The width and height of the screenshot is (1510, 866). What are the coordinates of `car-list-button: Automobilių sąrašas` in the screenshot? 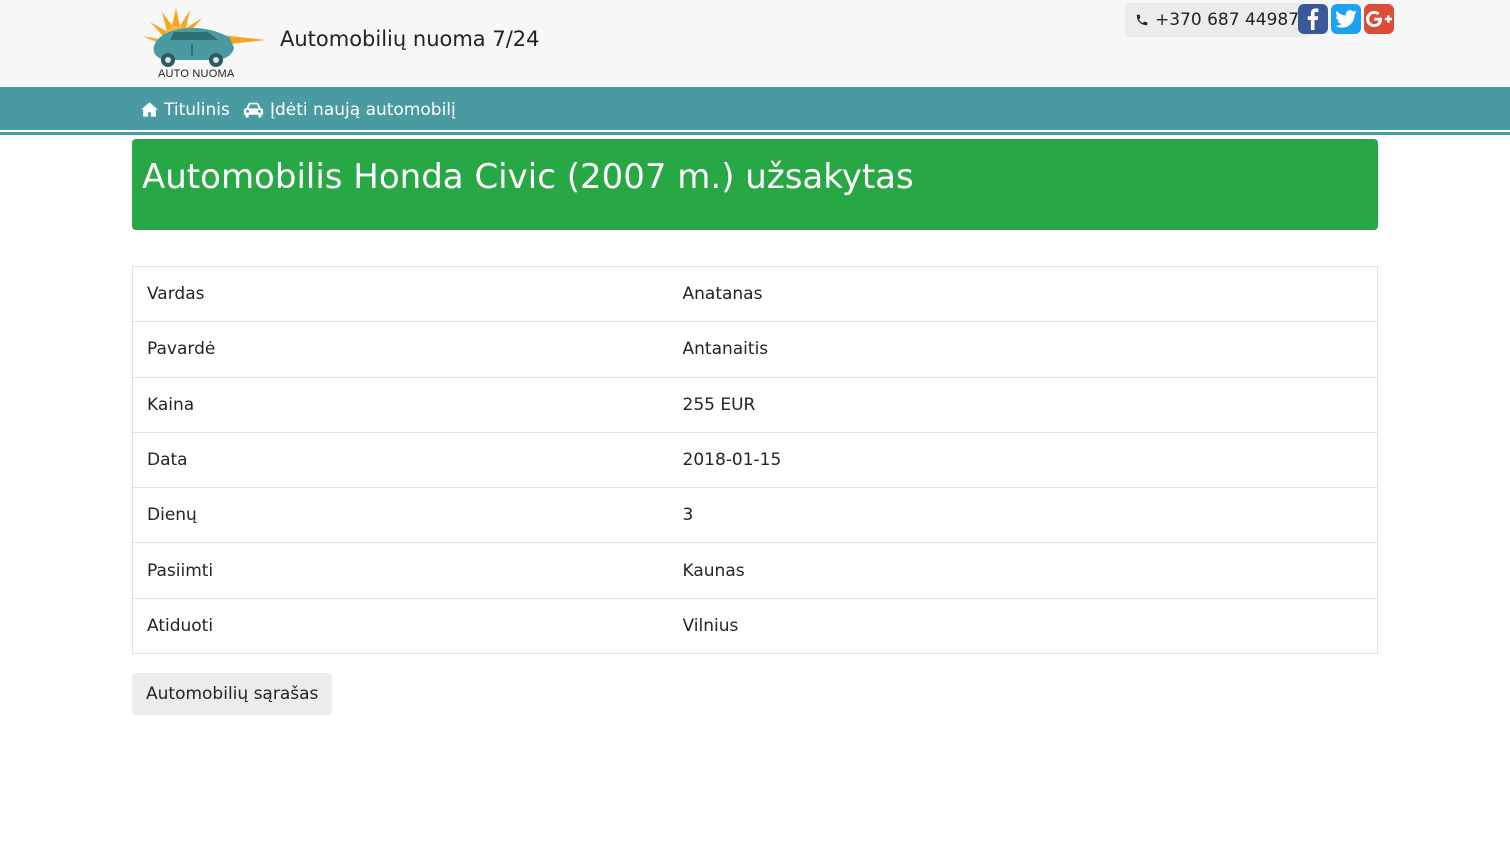 It's located at (232, 694).